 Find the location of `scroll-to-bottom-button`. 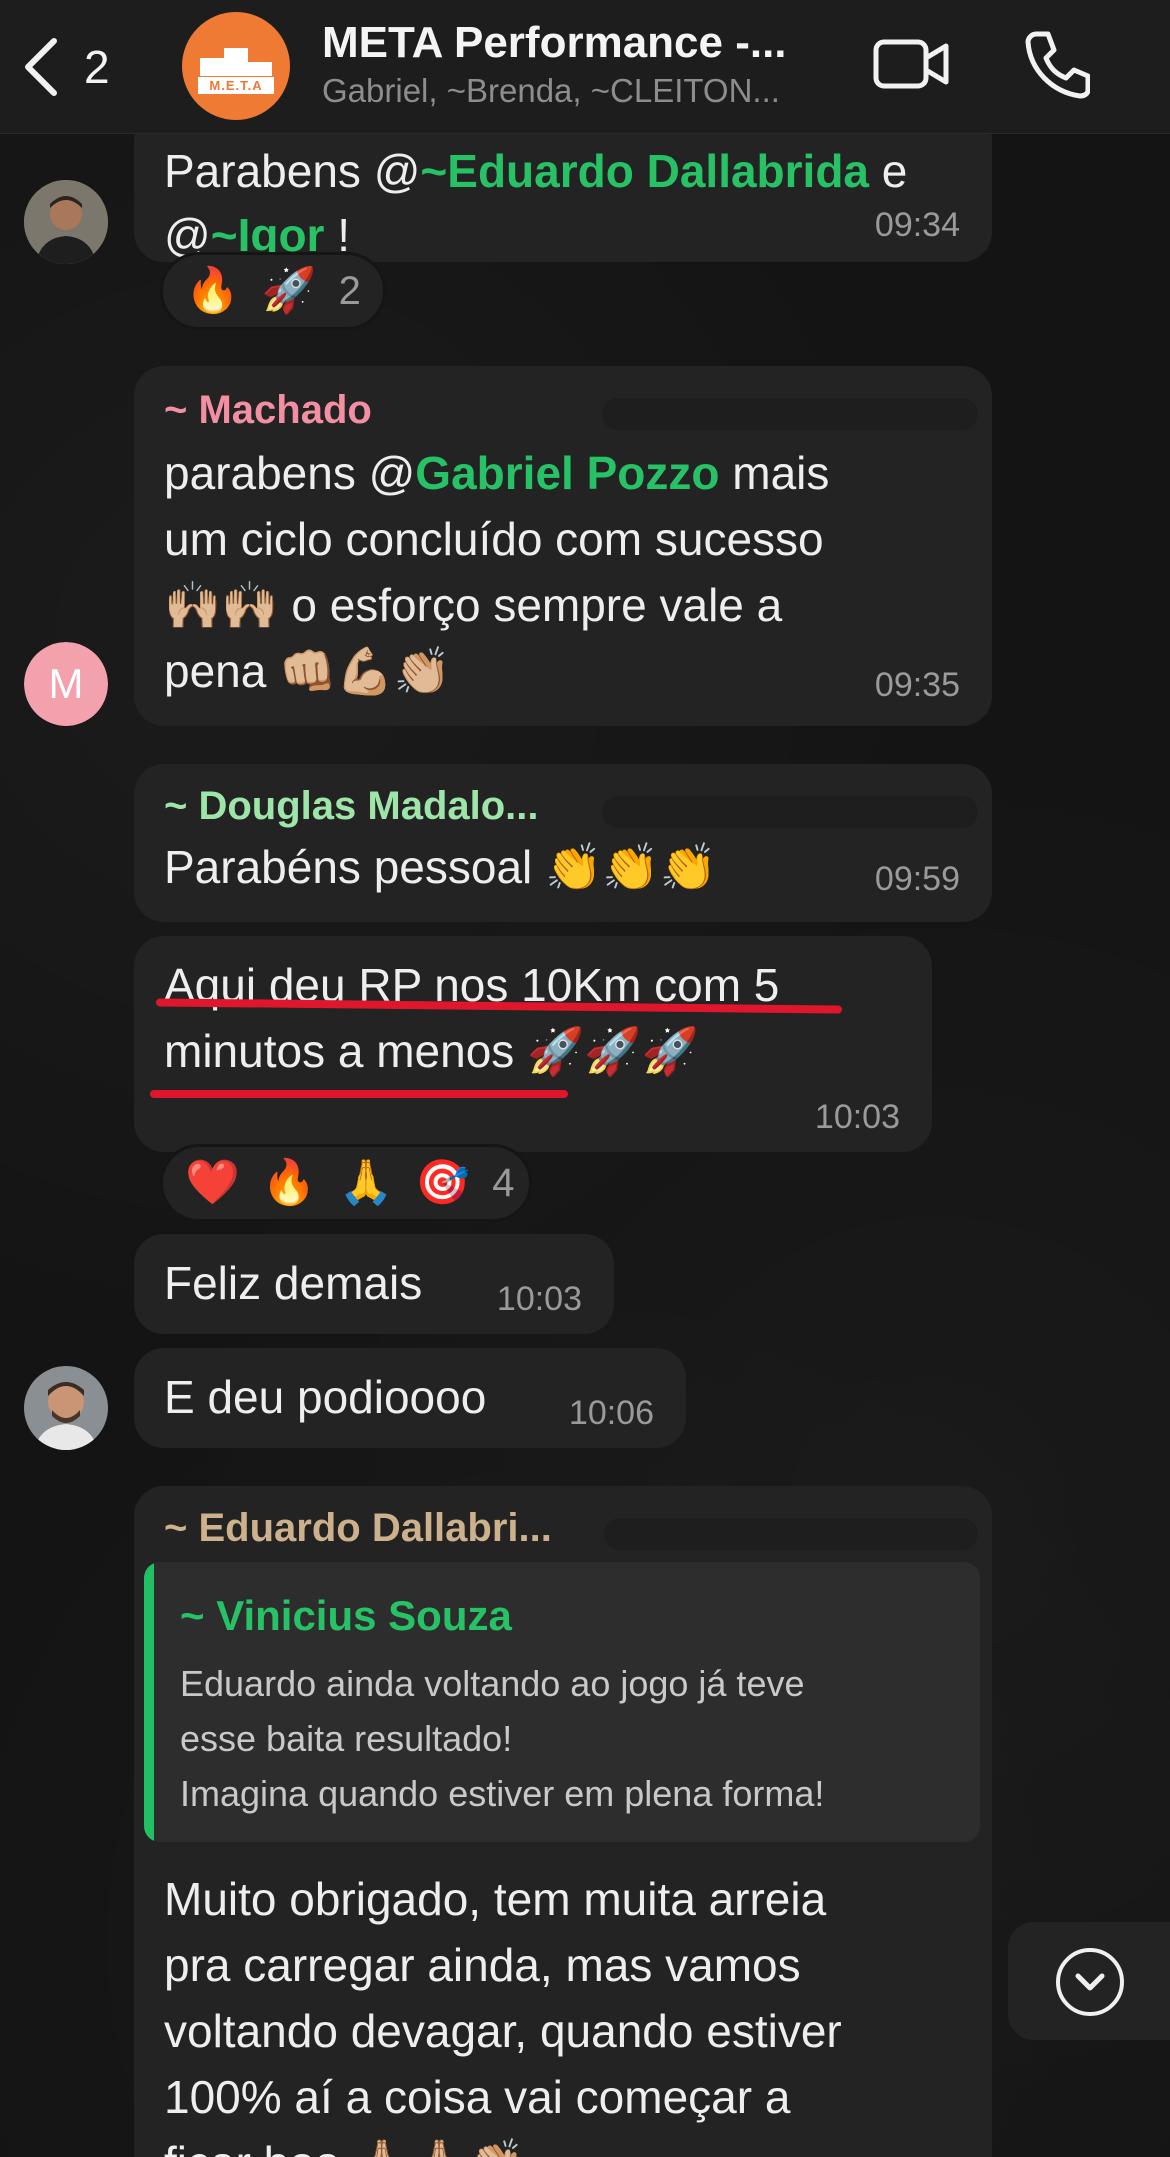

scroll-to-bottom-button is located at coordinates (1089, 1981).